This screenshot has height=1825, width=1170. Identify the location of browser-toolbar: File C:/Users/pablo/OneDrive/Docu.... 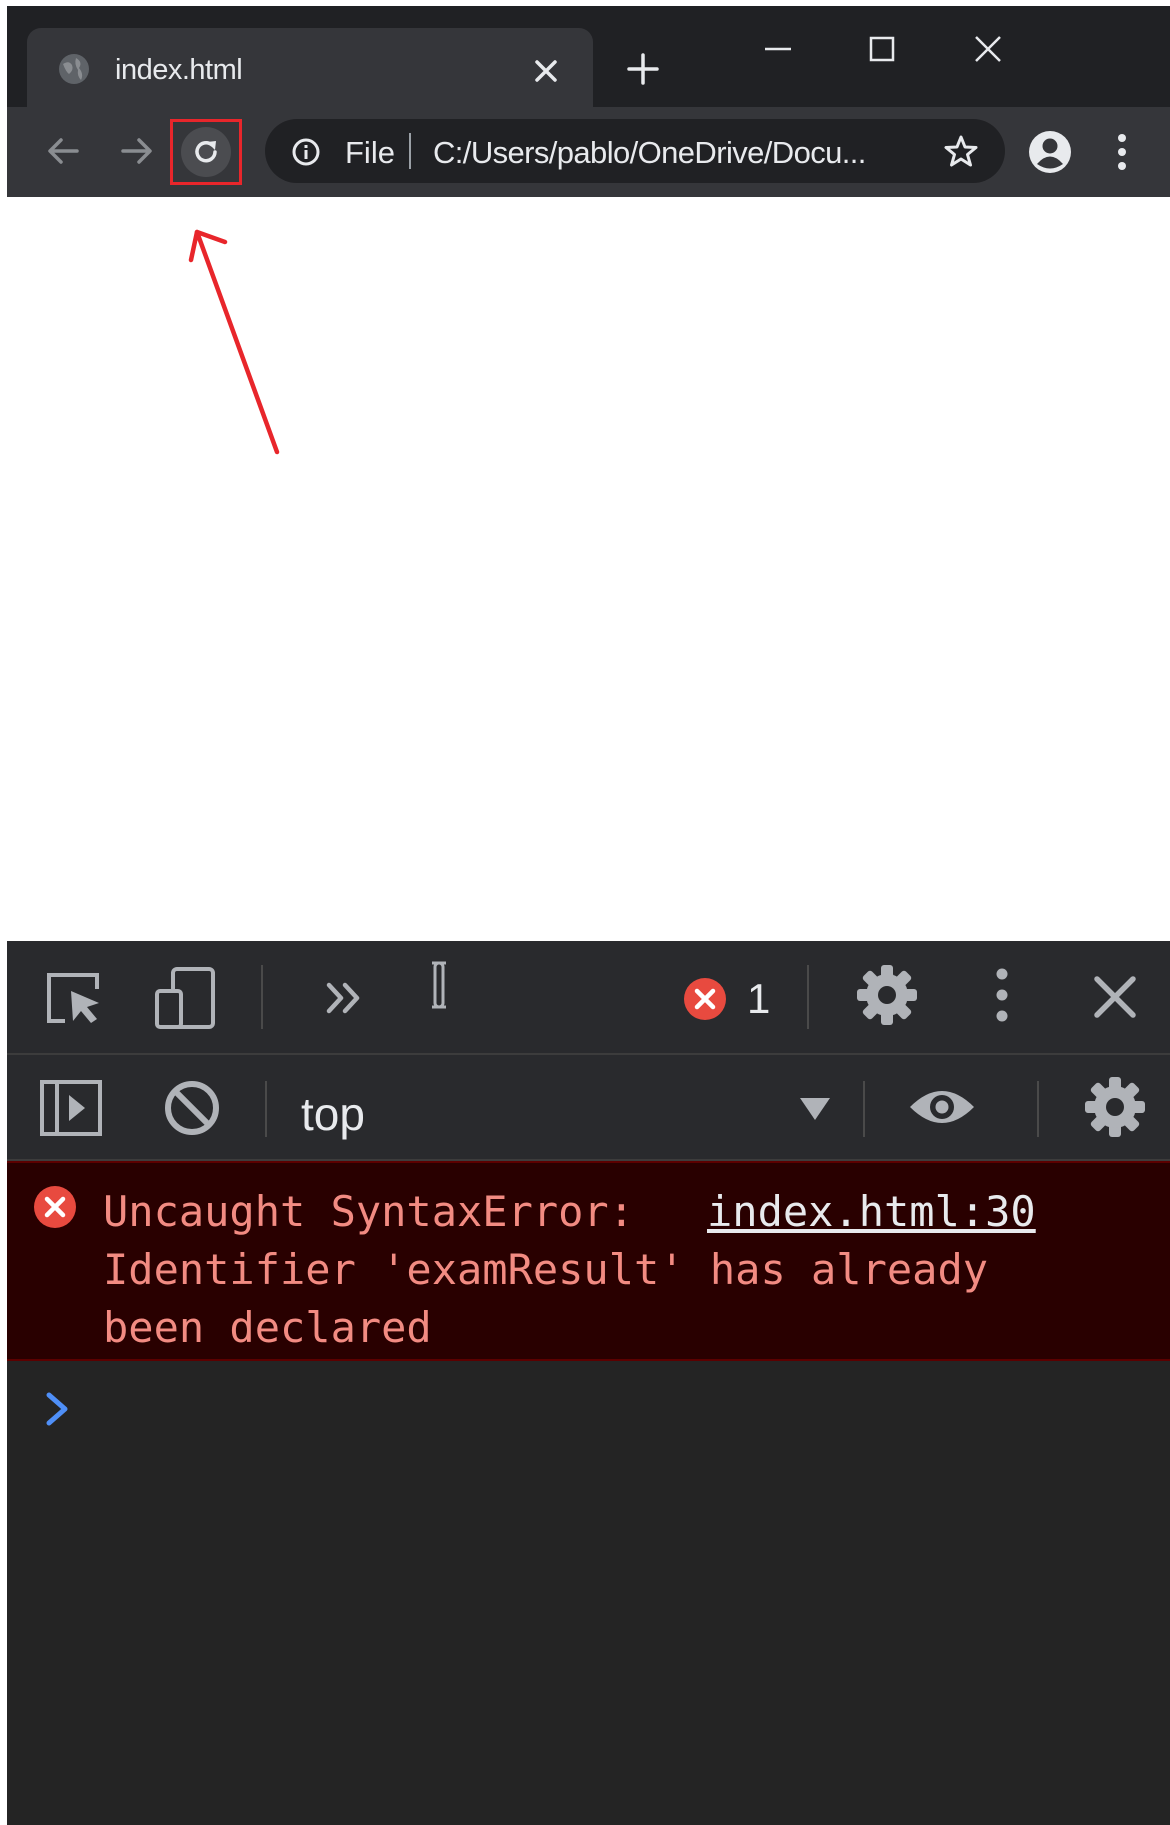
(588, 152).